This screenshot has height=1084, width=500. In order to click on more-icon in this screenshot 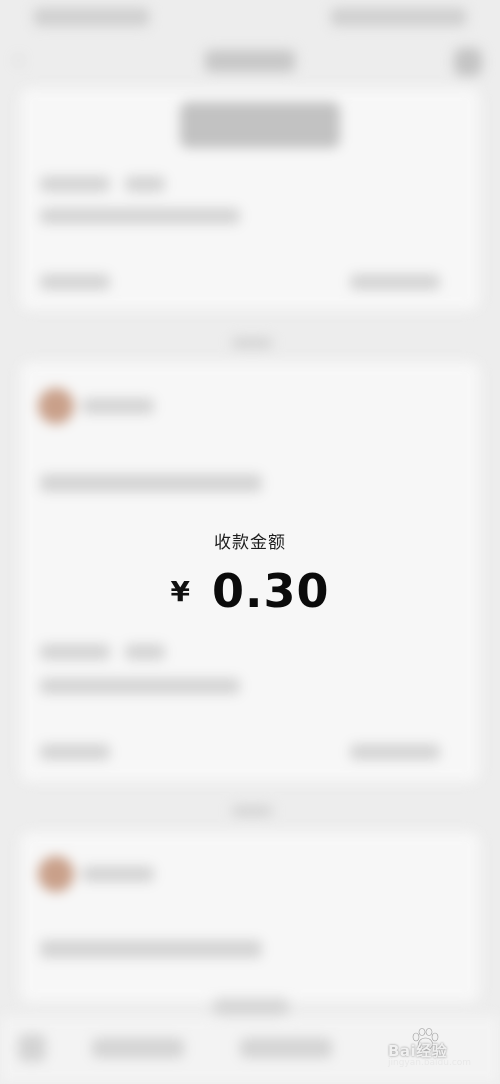, I will do `click(468, 62)`.